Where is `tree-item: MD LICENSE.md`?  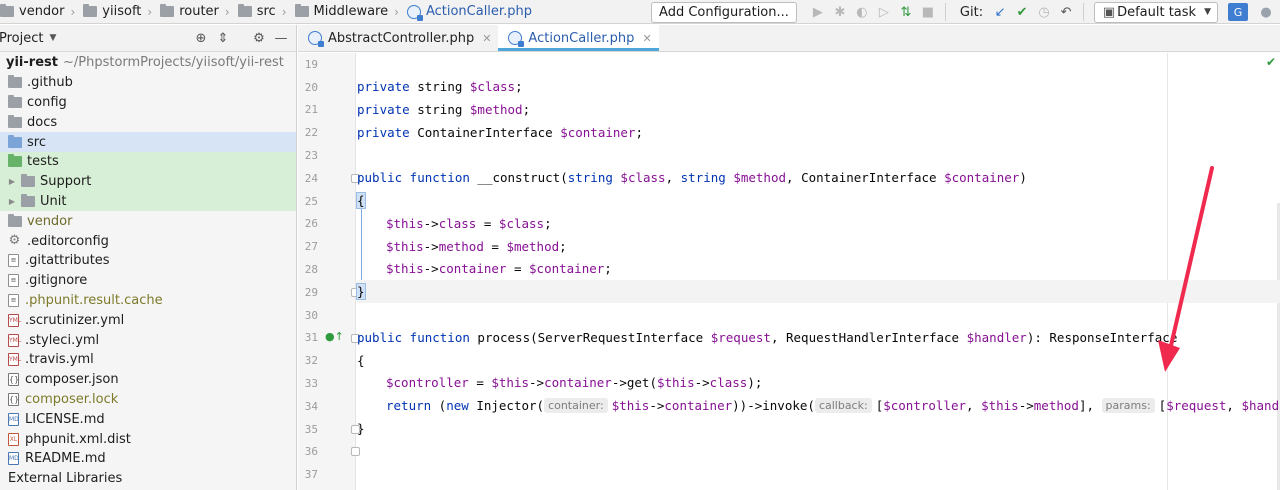 tree-item: MD LICENSE.md is located at coordinates (148, 419).